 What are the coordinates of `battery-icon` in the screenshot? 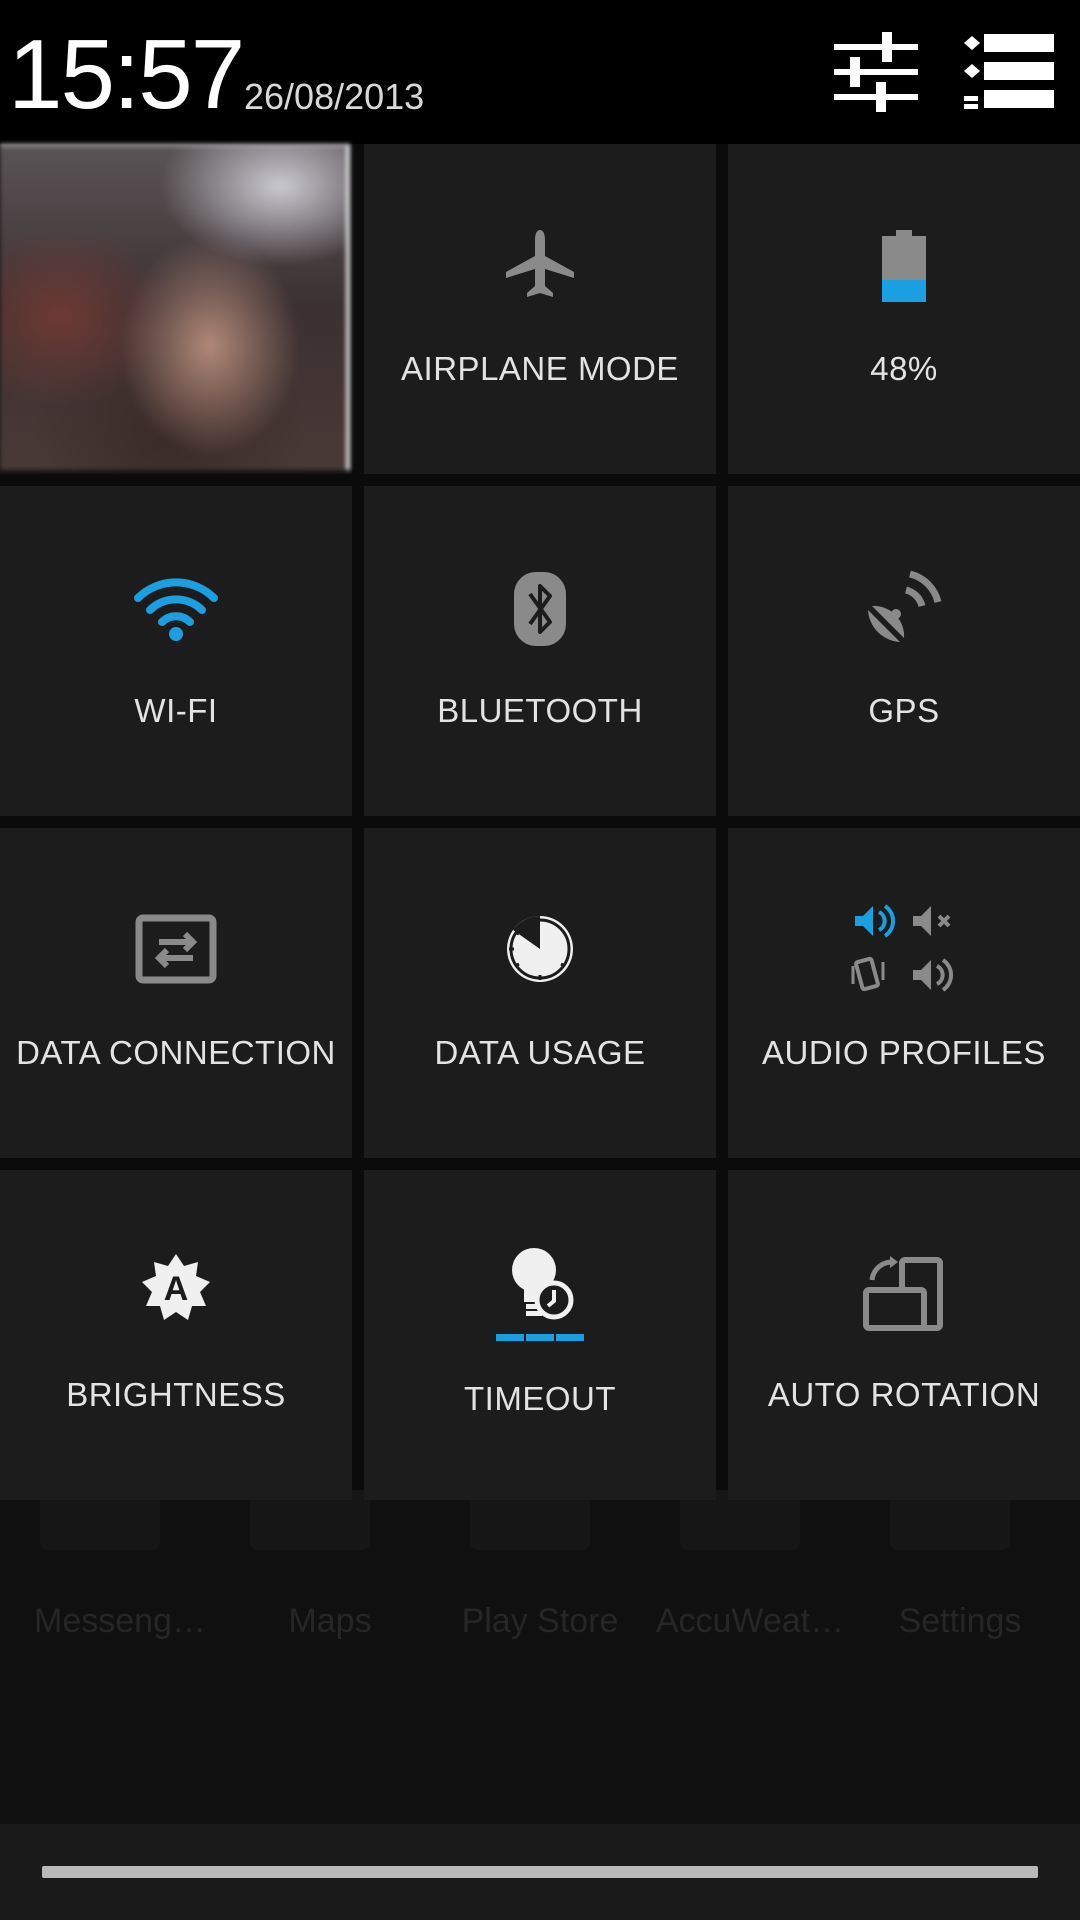 It's located at (904, 266).